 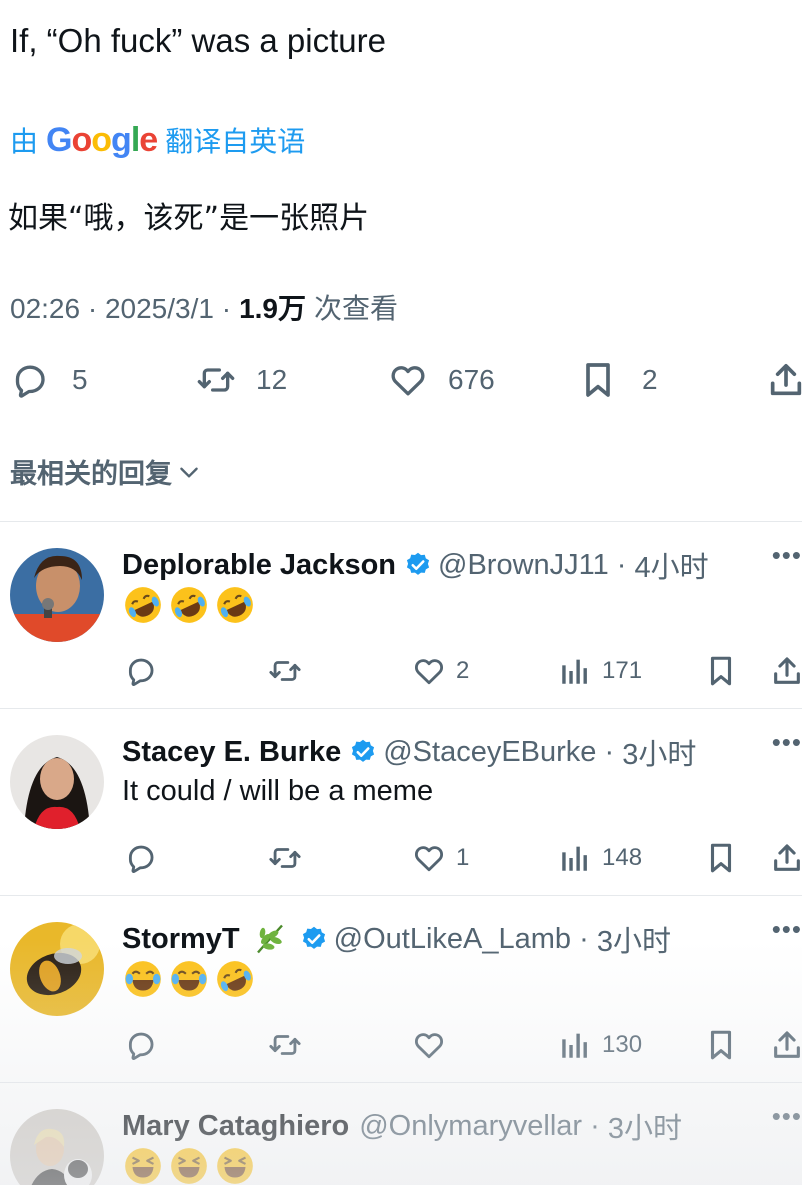 I want to click on like-button: 2, so click(x=440, y=671).